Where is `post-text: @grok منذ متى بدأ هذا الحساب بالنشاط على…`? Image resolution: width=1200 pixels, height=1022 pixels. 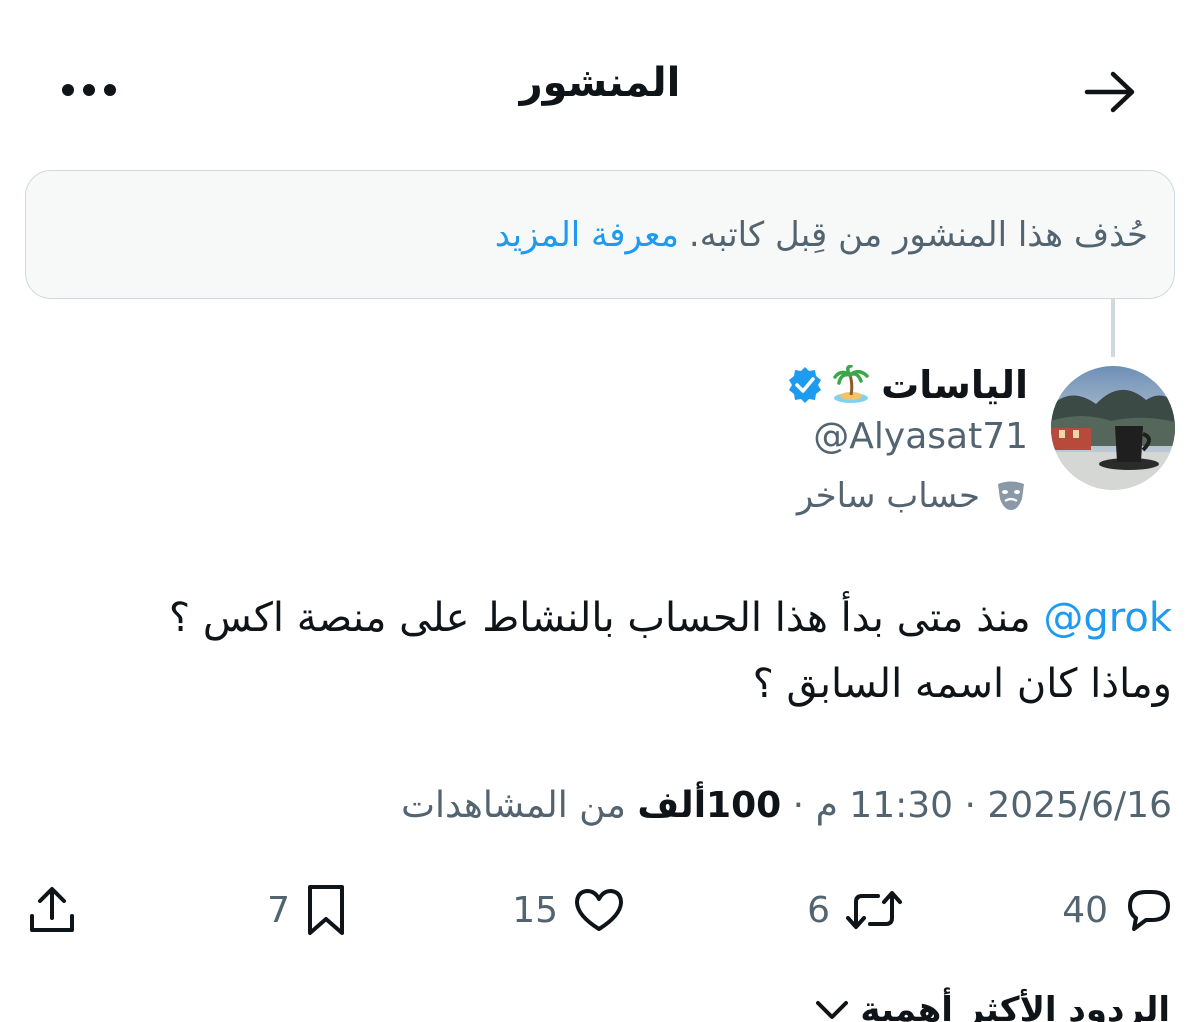 post-text: @grok منذ متى بدأ هذا الحساب بالنشاط على… is located at coordinates (602, 651).